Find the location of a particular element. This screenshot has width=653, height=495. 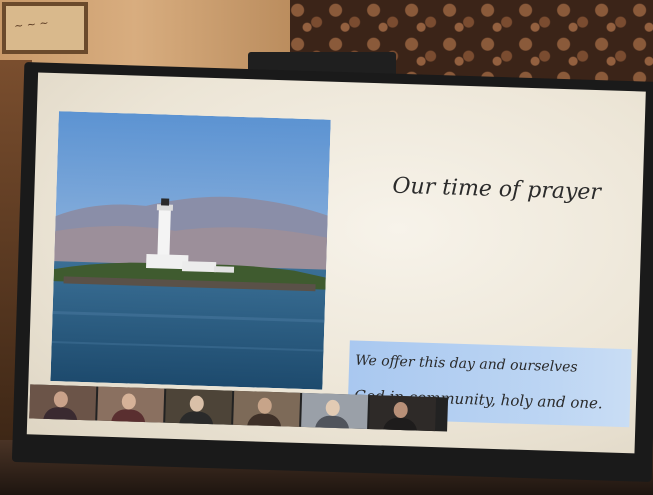

frame-artwork: ~ ~ ~ is located at coordinates (31, 24).